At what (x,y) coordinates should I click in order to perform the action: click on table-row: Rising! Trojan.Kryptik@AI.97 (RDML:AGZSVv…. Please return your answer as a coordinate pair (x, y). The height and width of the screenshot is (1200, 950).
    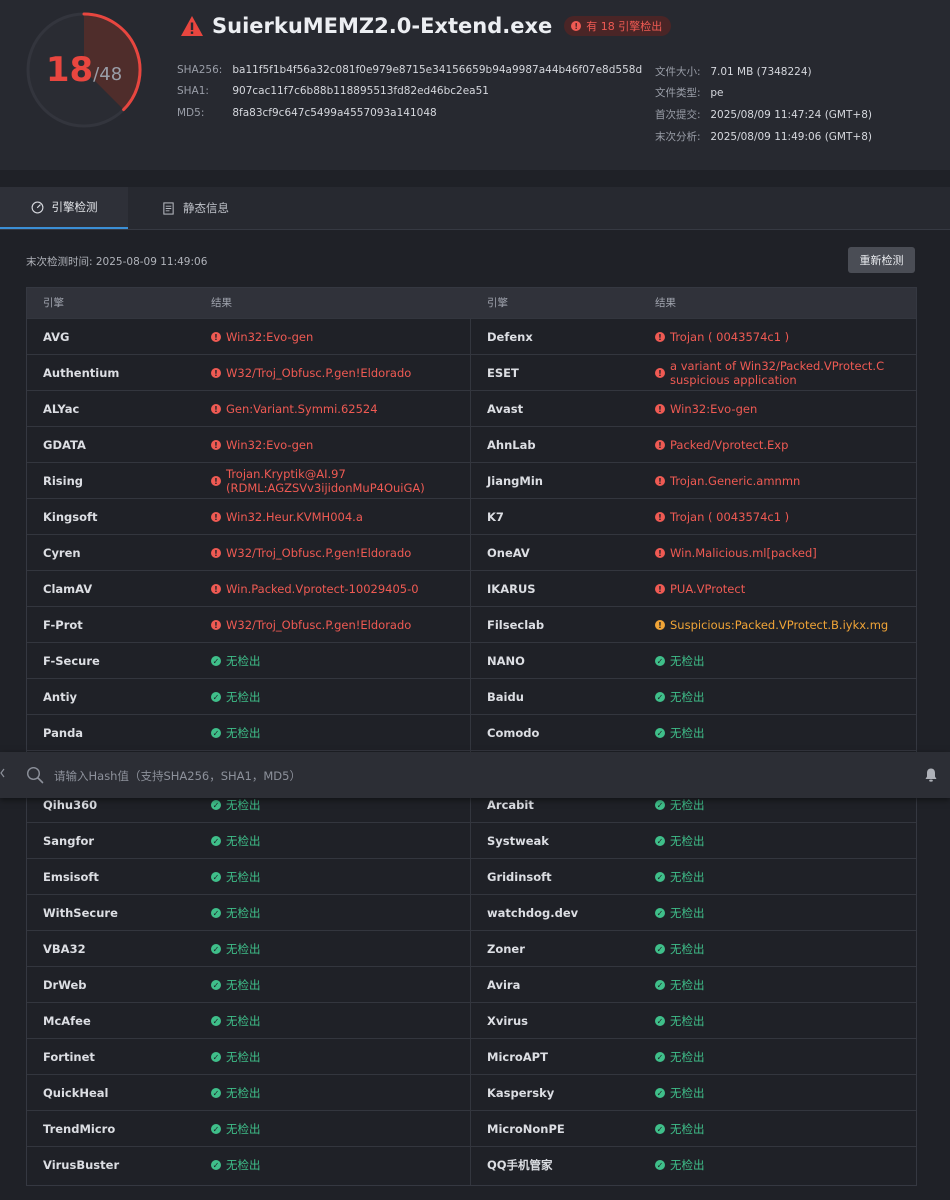
    Looking at the image, I should click on (471, 480).